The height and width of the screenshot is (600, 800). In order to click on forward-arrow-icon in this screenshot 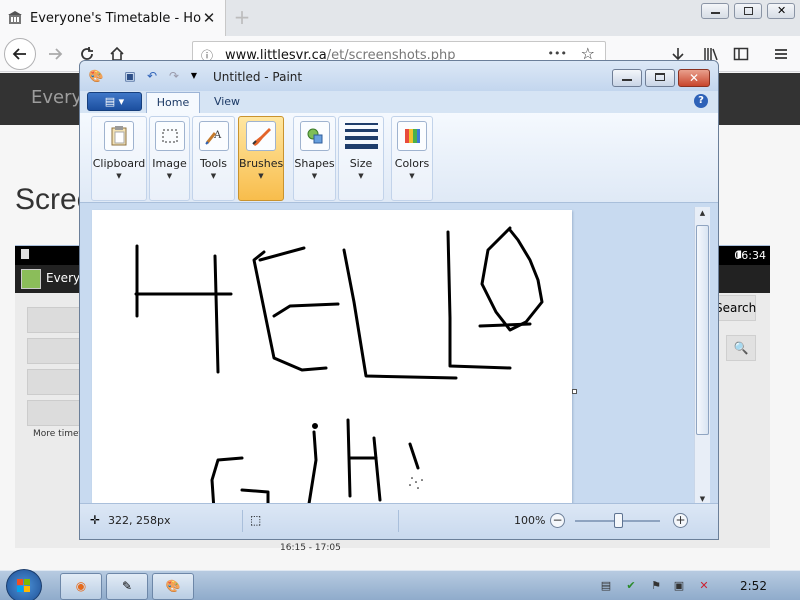, I will do `click(56, 54)`.